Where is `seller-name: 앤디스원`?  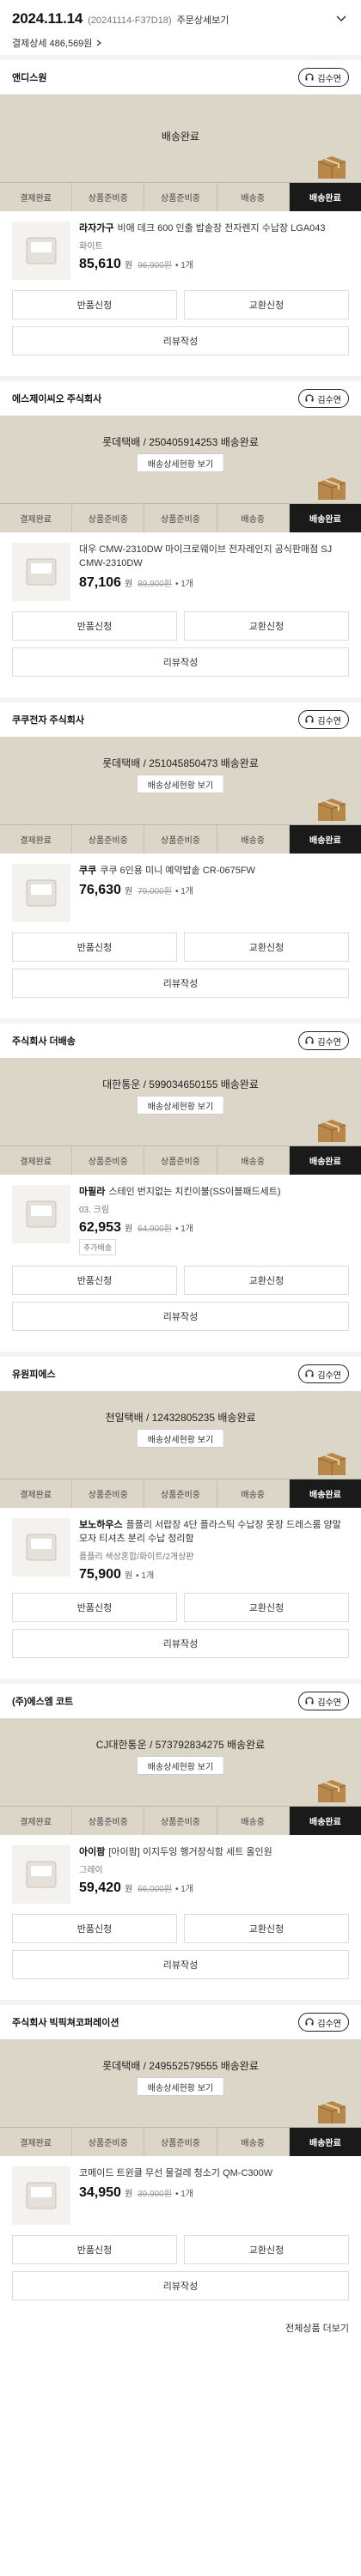 seller-name: 앤디스원 is located at coordinates (30, 78).